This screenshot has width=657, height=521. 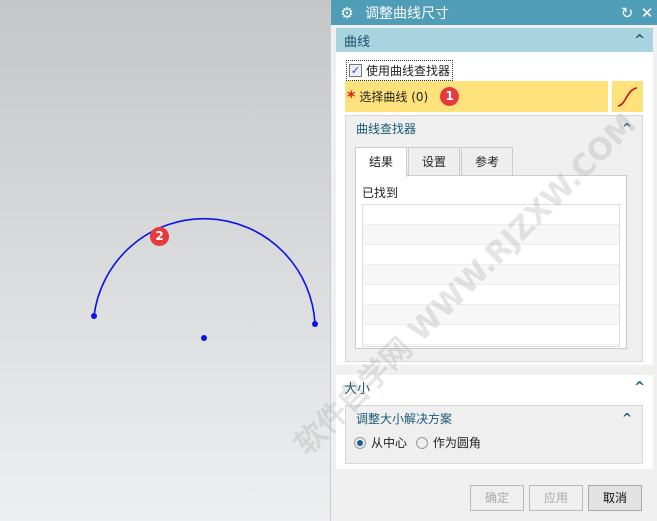 What do you see at coordinates (476, 96) in the screenshot?
I see `select-curve-row: * 选择曲线 (0) 1` at bounding box center [476, 96].